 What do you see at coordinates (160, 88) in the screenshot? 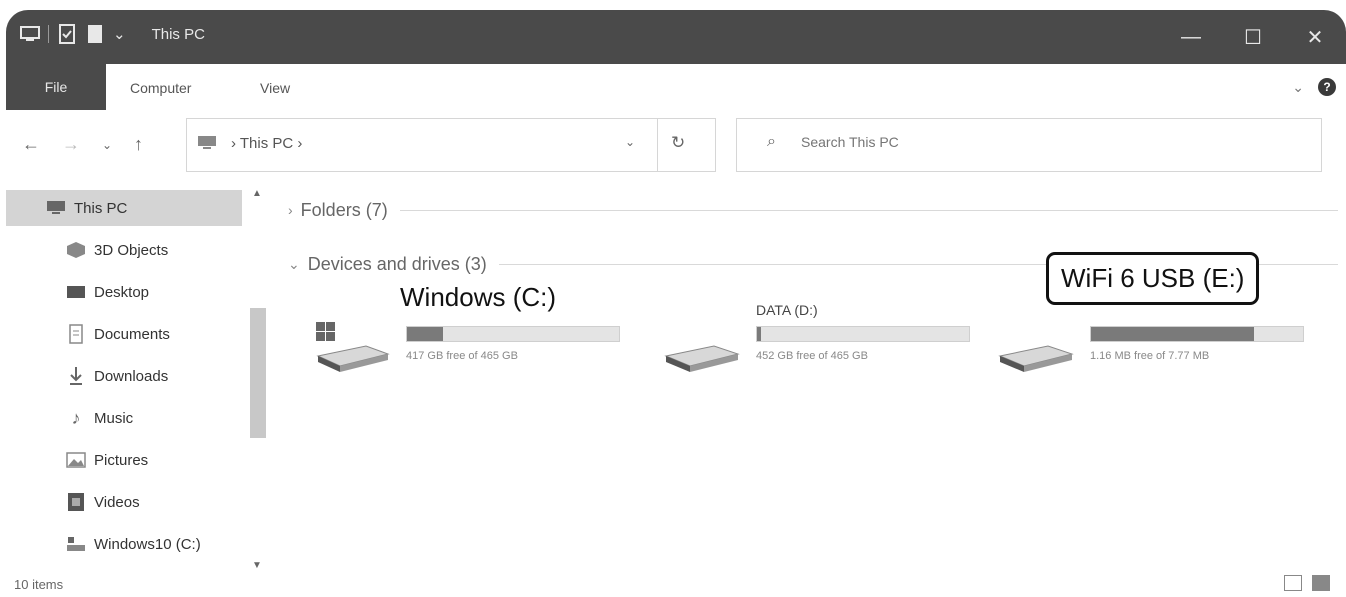
I see `tab-computer: Computer` at bounding box center [160, 88].